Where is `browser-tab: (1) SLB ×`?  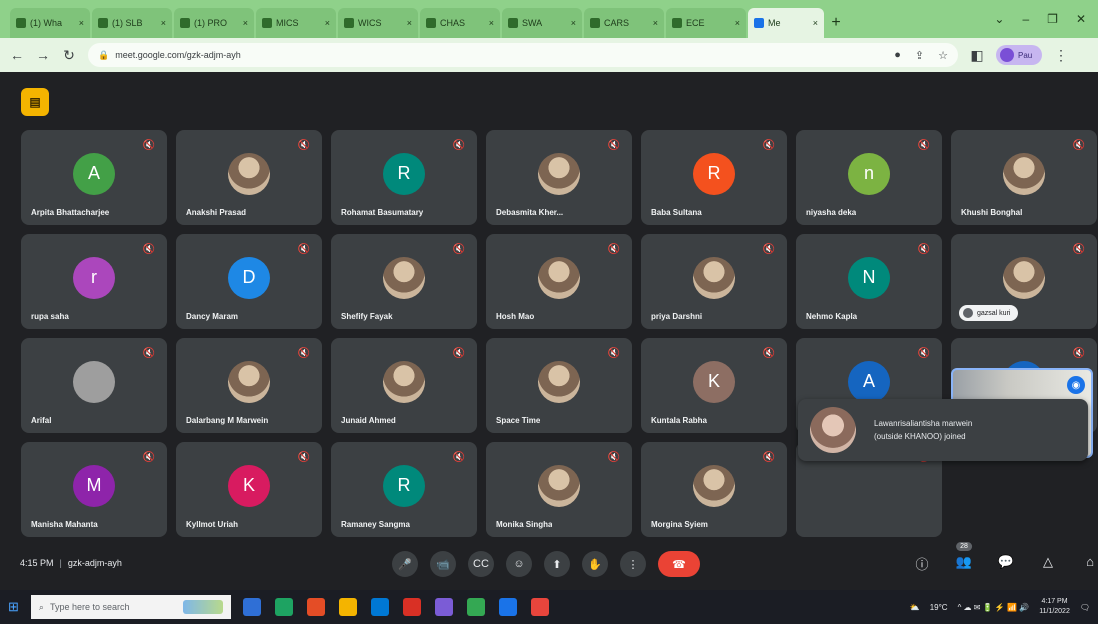
browser-tab: (1) SLB × is located at coordinates (132, 23).